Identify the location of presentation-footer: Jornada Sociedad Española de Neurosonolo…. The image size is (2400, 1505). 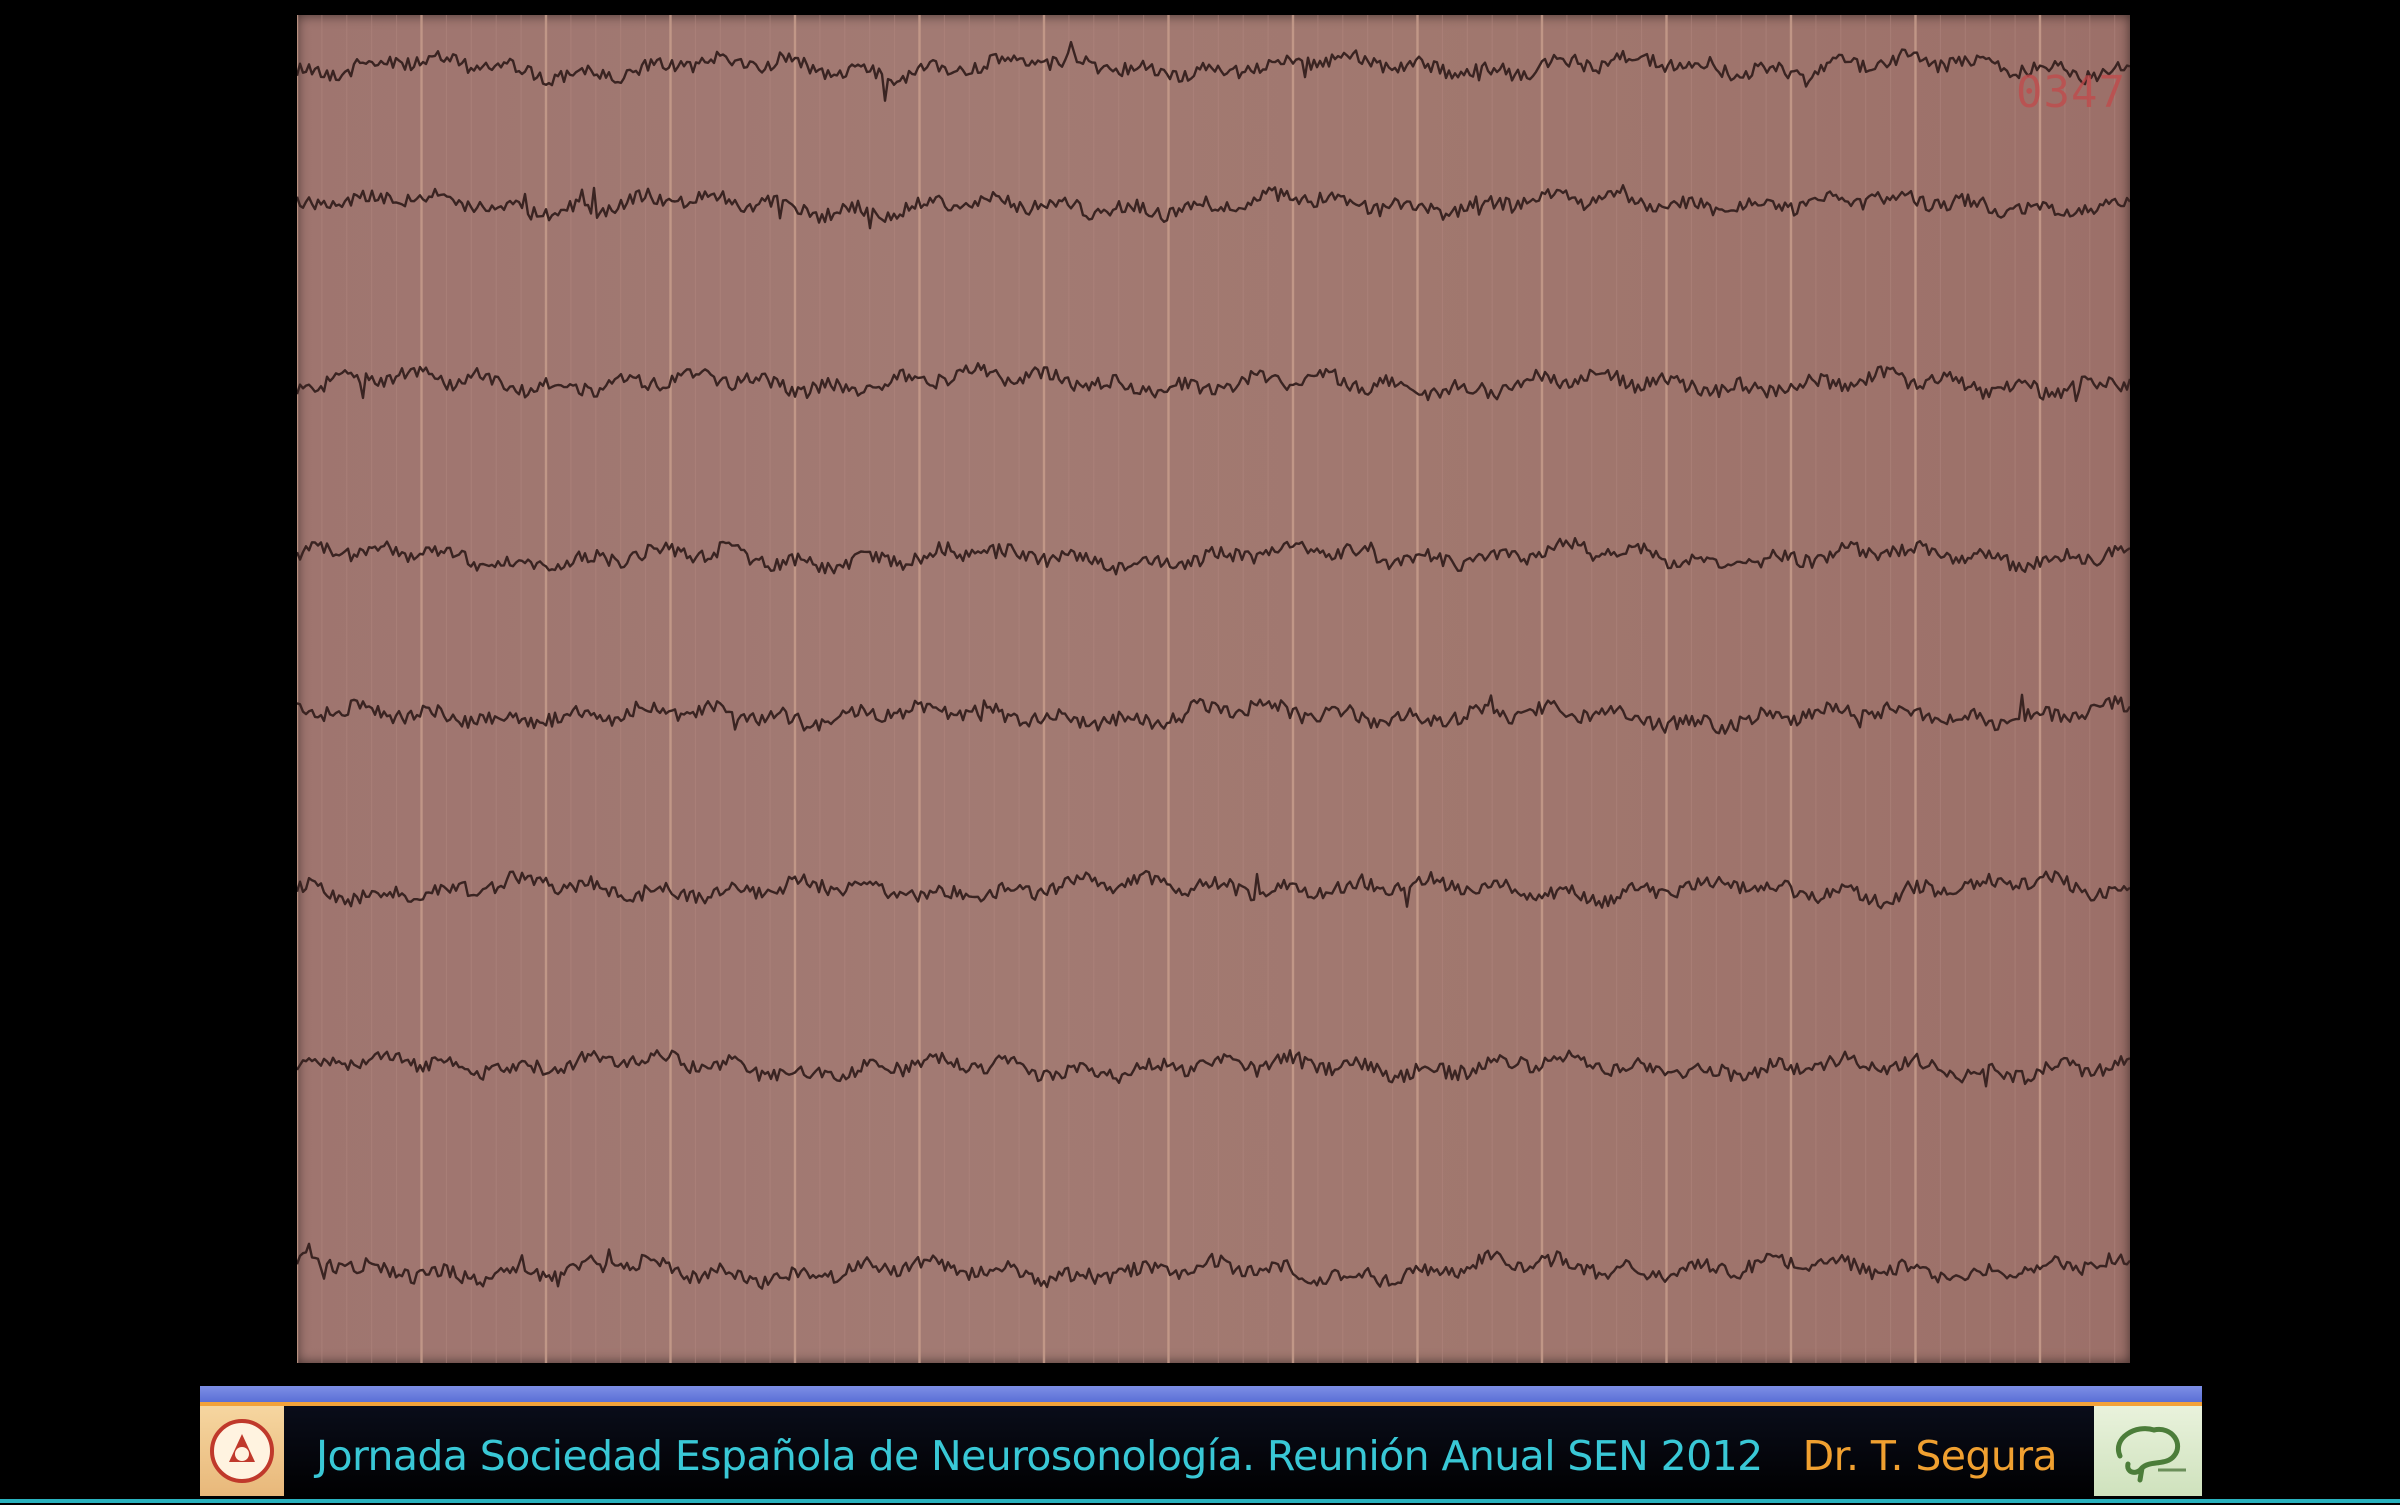
(1201, 1443).